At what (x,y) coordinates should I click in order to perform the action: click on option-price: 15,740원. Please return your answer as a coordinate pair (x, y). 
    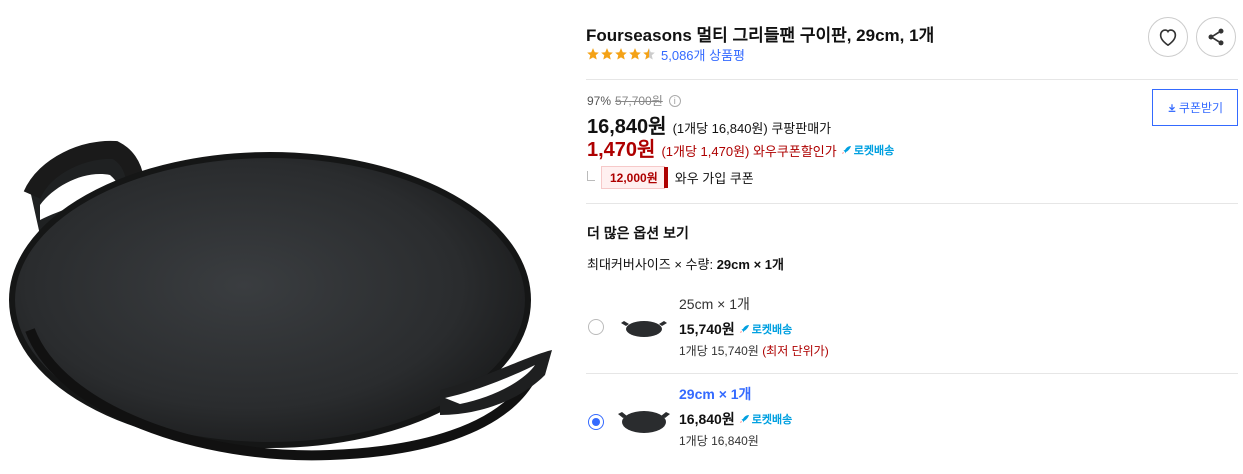
    Looking at the image, I should click on (707, 329).